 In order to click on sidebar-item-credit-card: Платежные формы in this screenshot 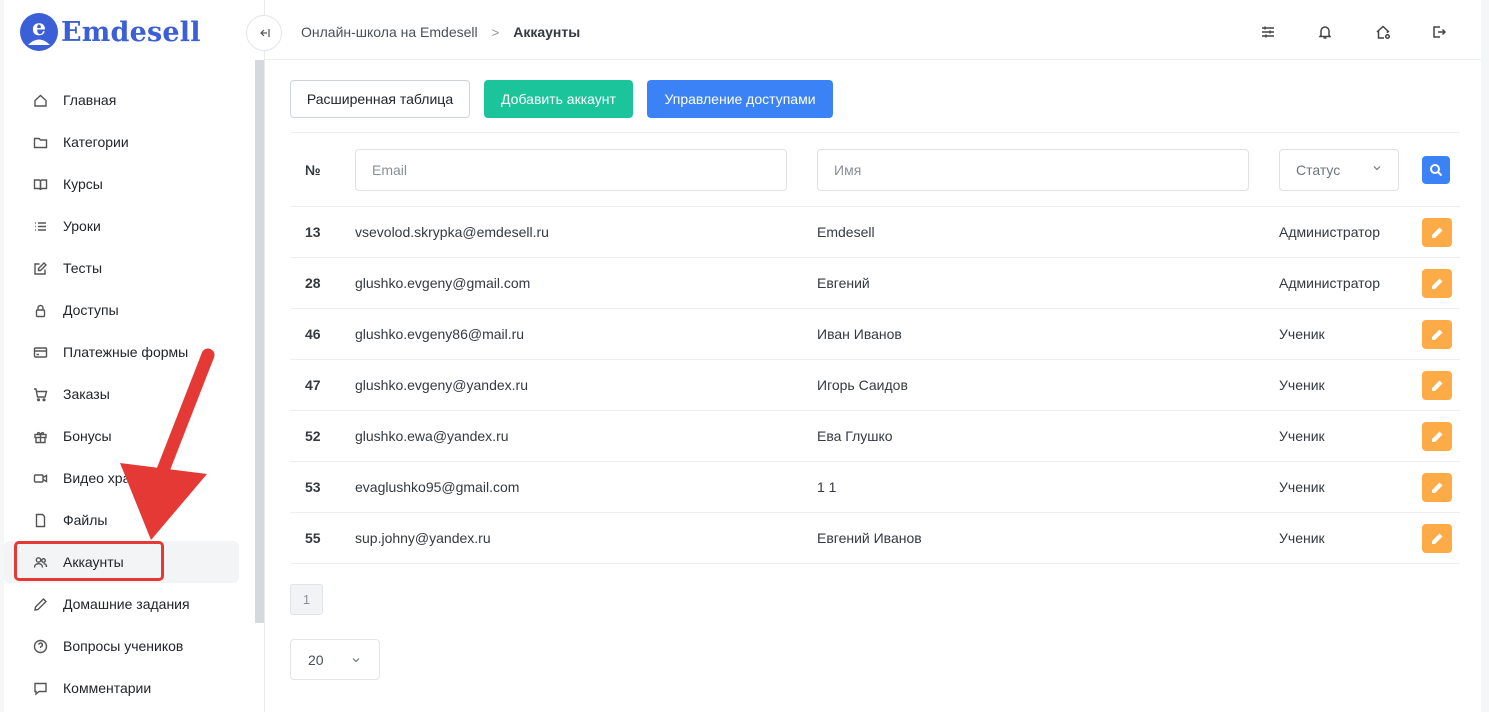, I will do `click(121, 352)`.